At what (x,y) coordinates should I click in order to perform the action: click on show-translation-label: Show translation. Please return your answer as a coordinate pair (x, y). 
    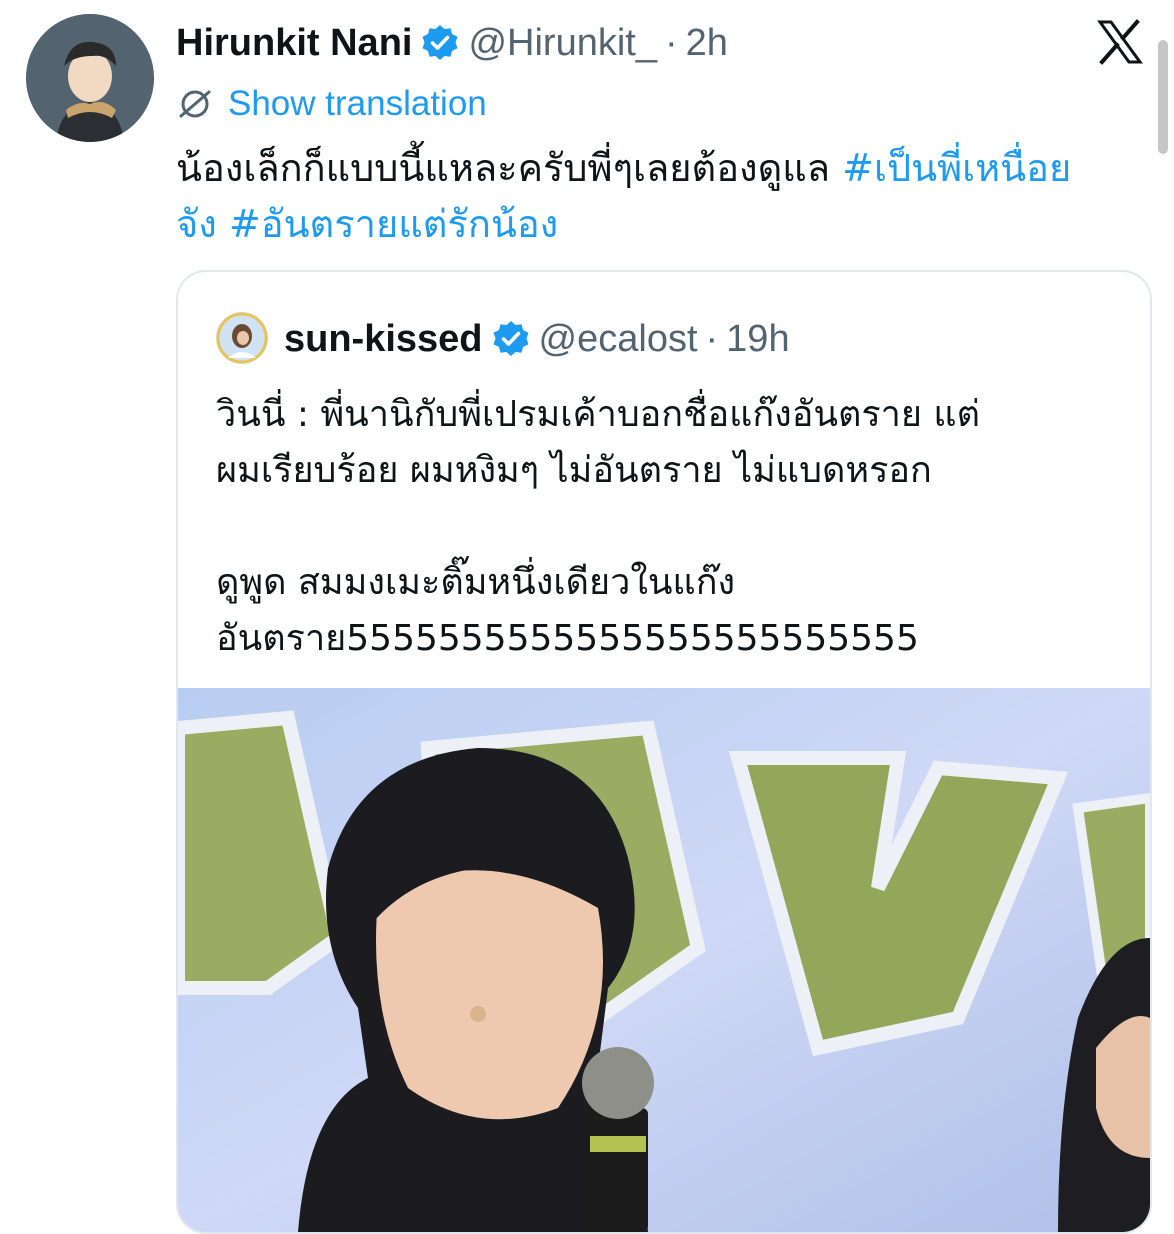
    Looking at the image, I should click on (357, 104).